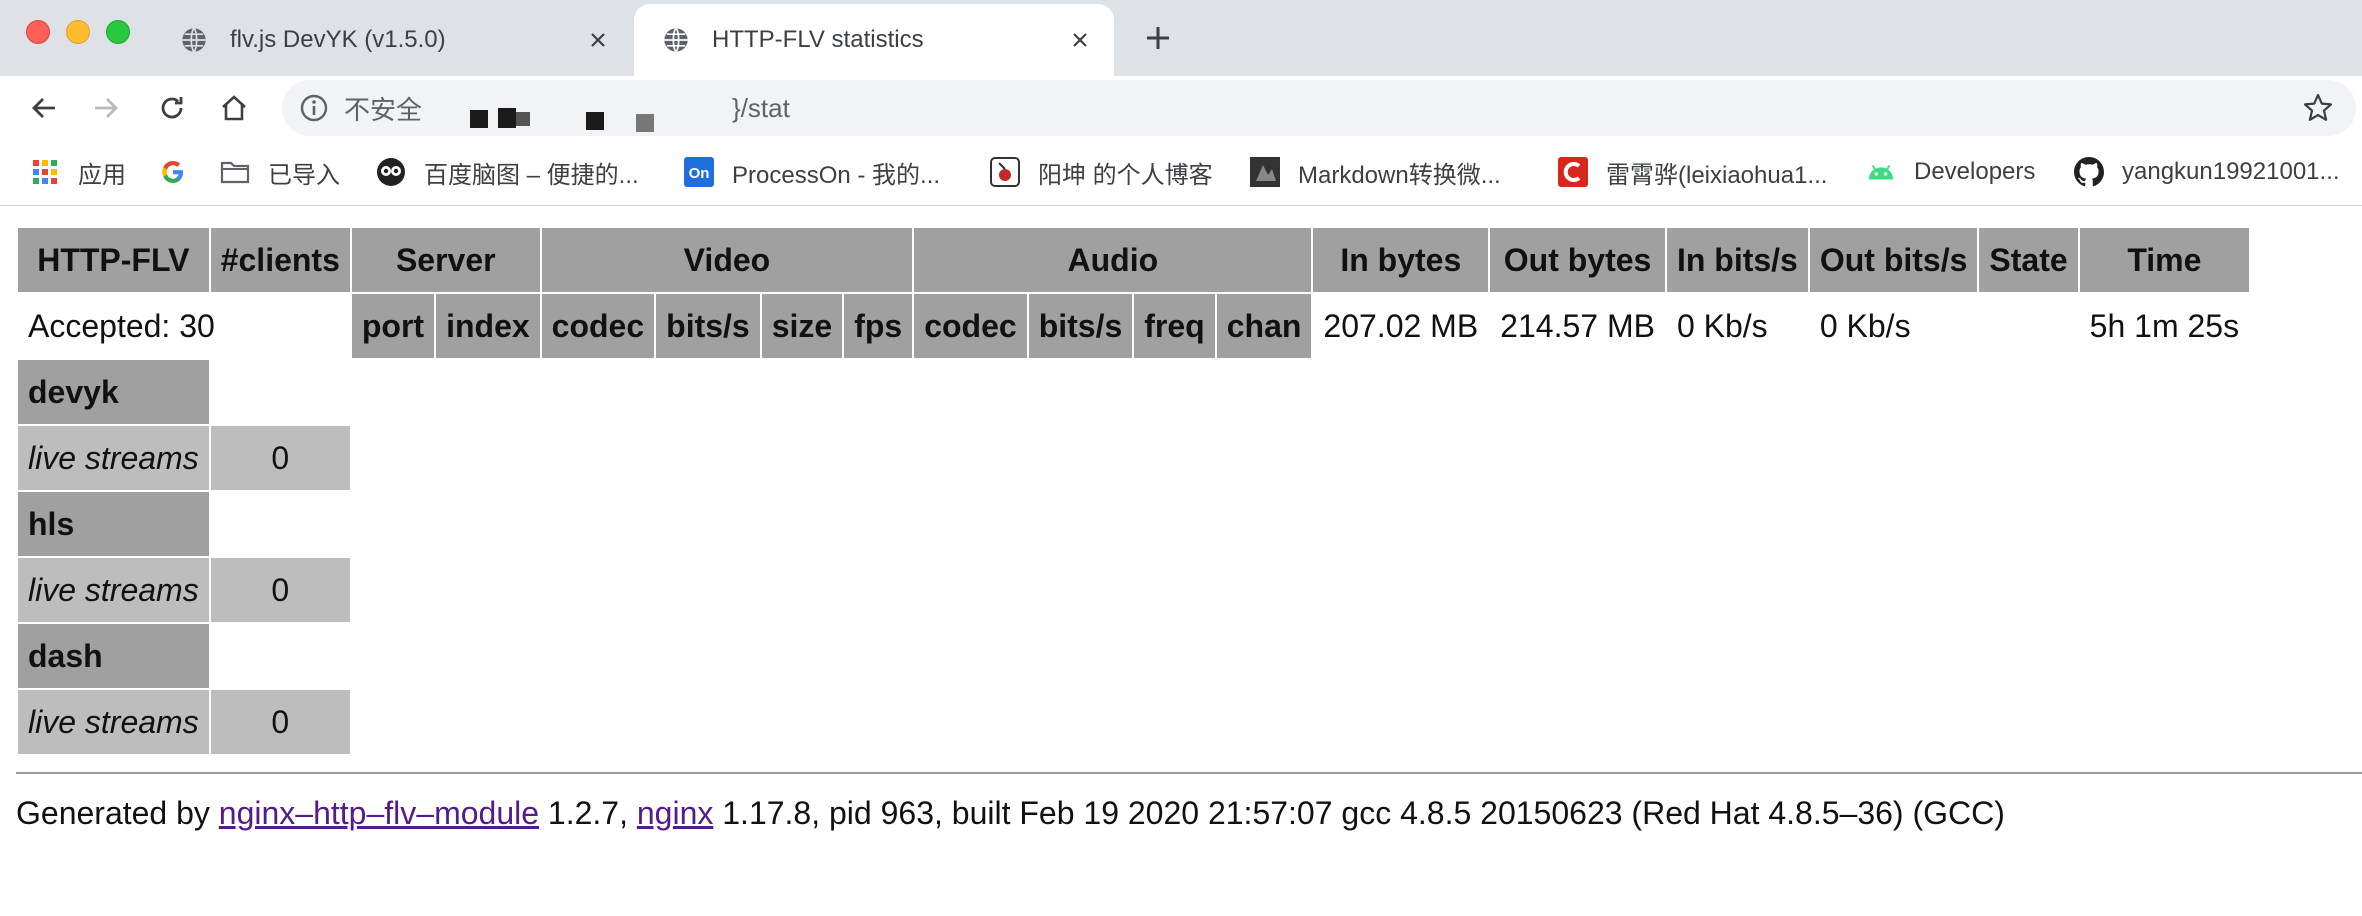 Image resolution: width=2362 pixels, height=916 pixels. I want to click on state-value, so click(2028, 326).